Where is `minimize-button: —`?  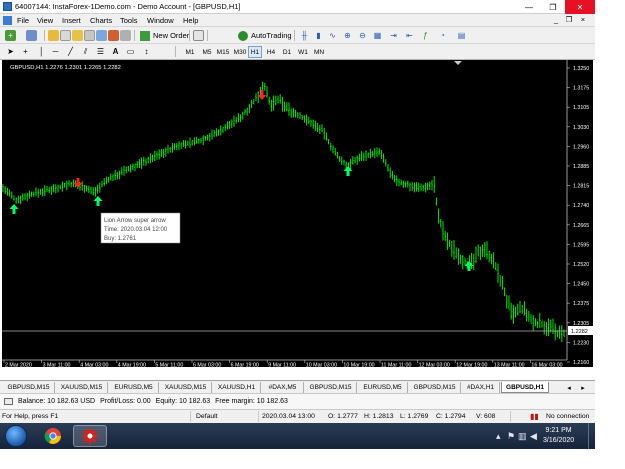
minimize-button: — is located at coordinates (529, 7).